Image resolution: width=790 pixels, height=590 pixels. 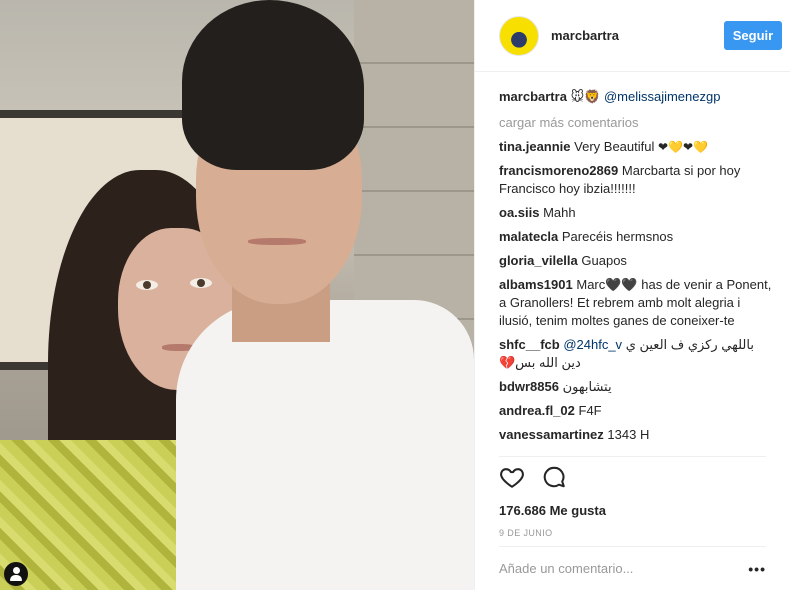 I want to click on comment-icon, so click(x=554, y=477).